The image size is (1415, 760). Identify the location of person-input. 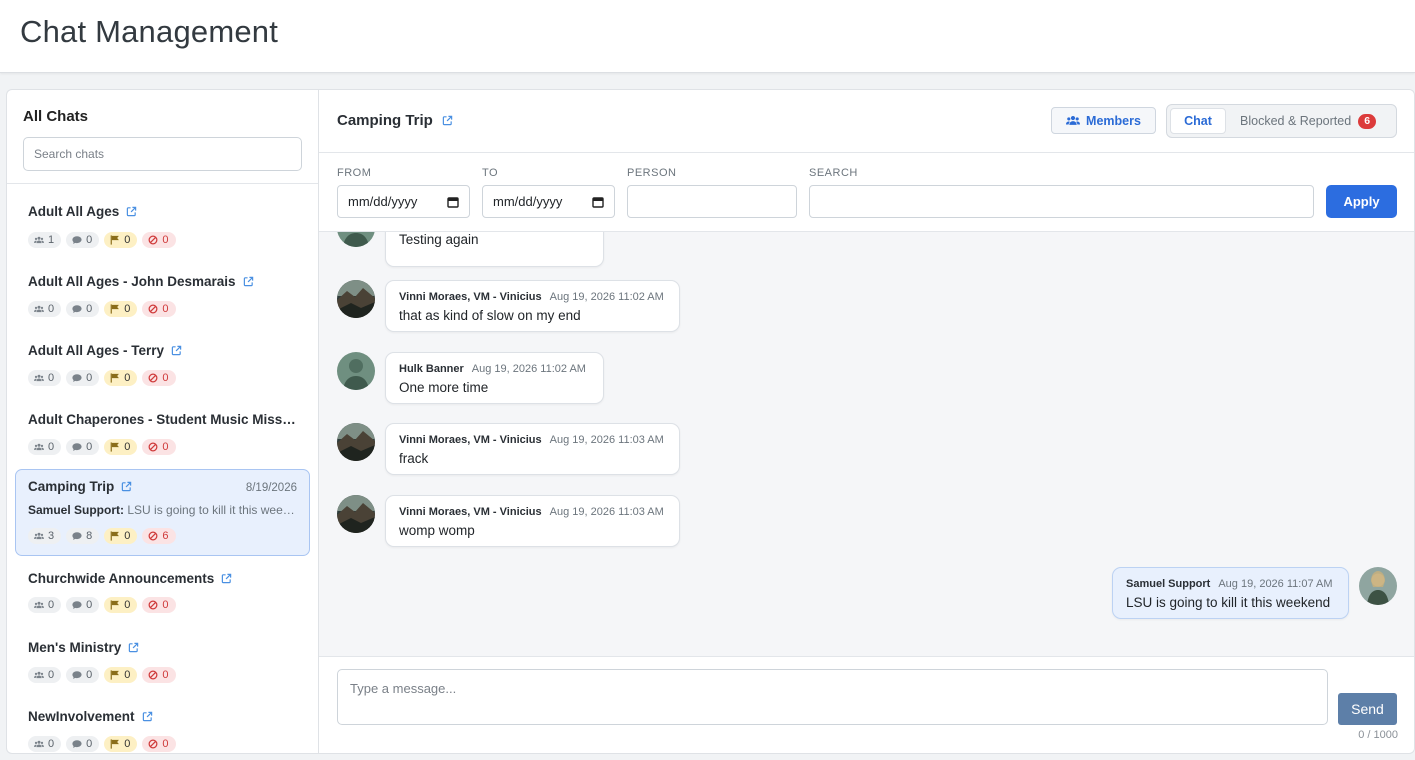
(712, 201).